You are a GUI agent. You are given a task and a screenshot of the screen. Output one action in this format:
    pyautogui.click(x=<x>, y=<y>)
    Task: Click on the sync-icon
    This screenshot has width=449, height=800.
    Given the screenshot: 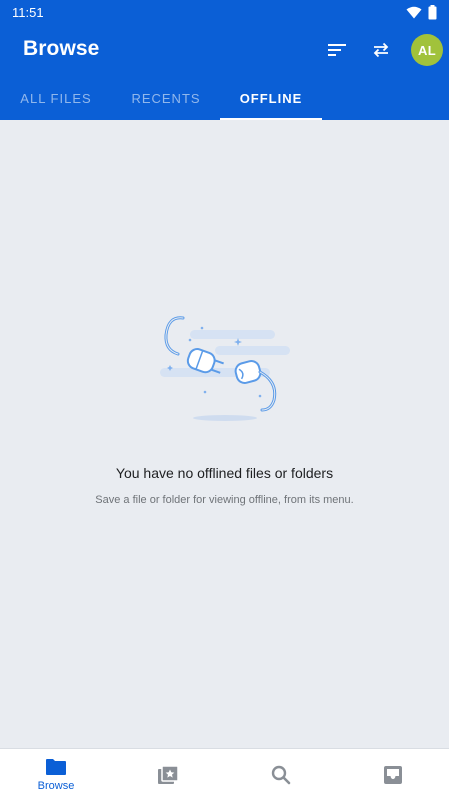 What is the action you would take?
    pyautogui.click(x=381, y=50)
    